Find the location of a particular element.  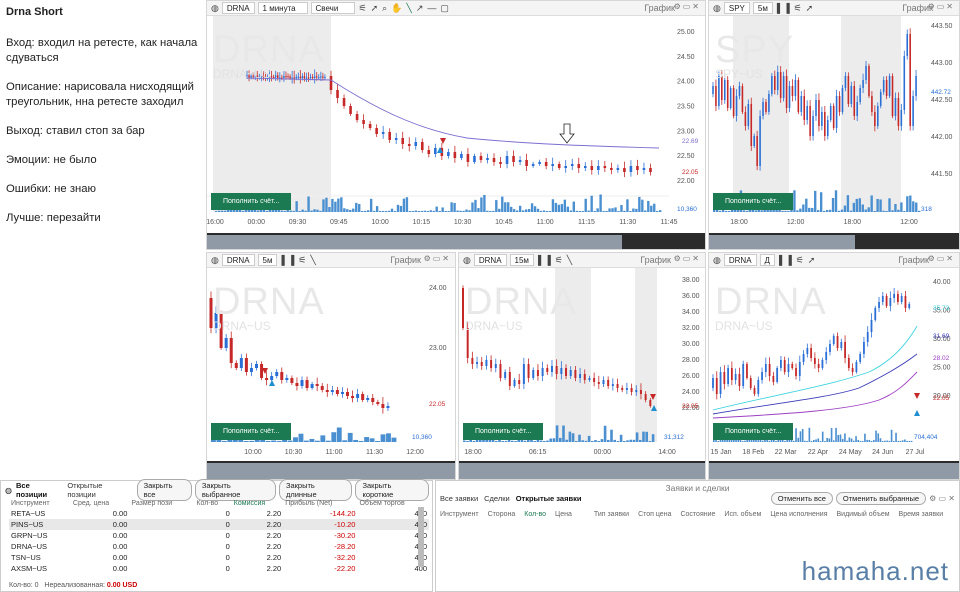

col-side: Сторона is located at coordinates (502, 514).